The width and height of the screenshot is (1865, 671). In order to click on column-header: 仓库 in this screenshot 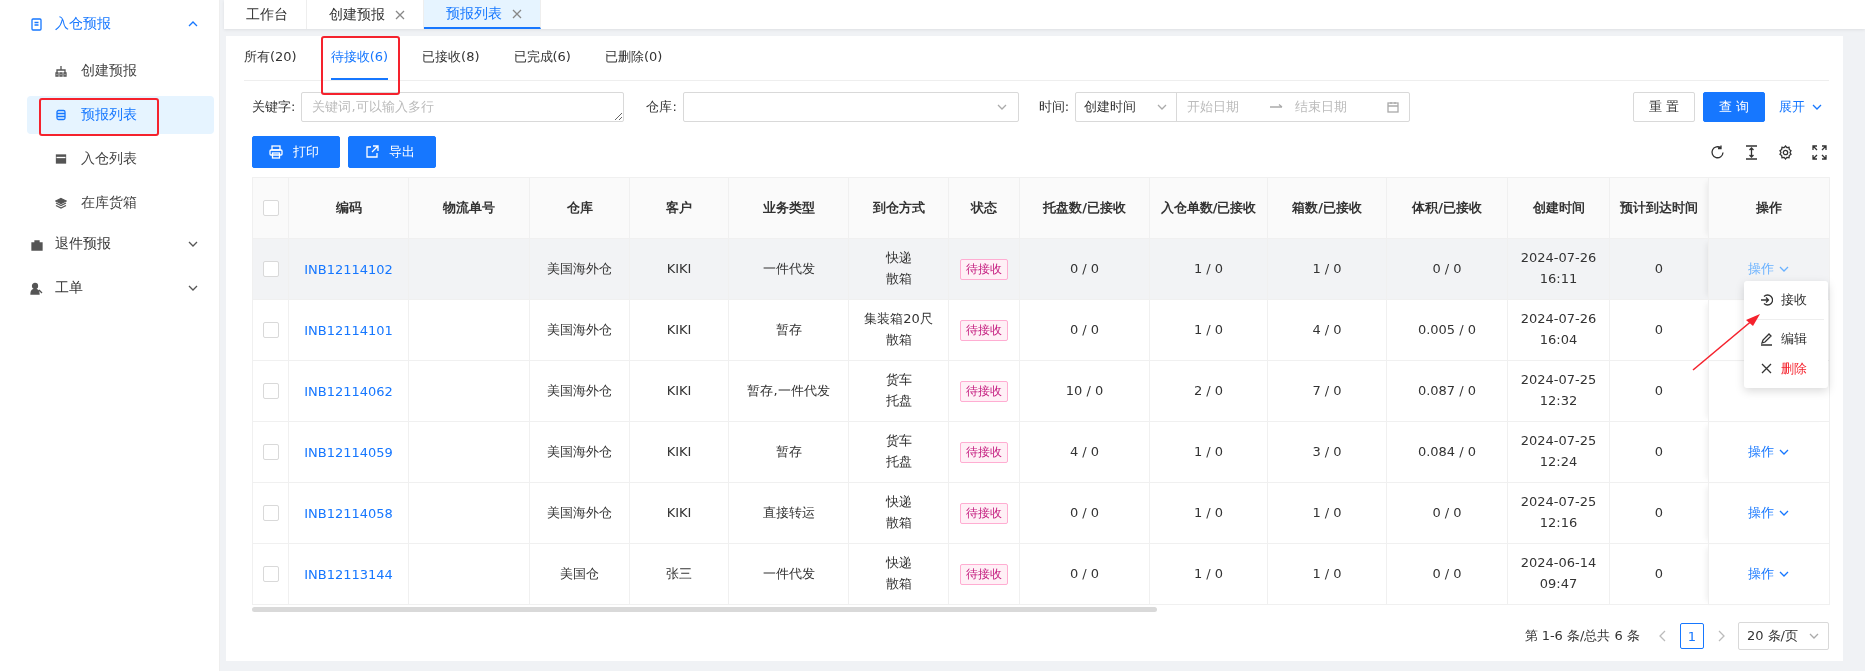, I will do `click(579, 208)`.